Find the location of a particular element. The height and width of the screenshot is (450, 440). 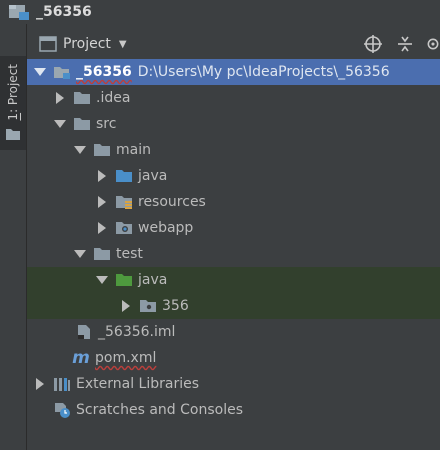

window-titlebar: _56356 is located at coordinates (220, 12).